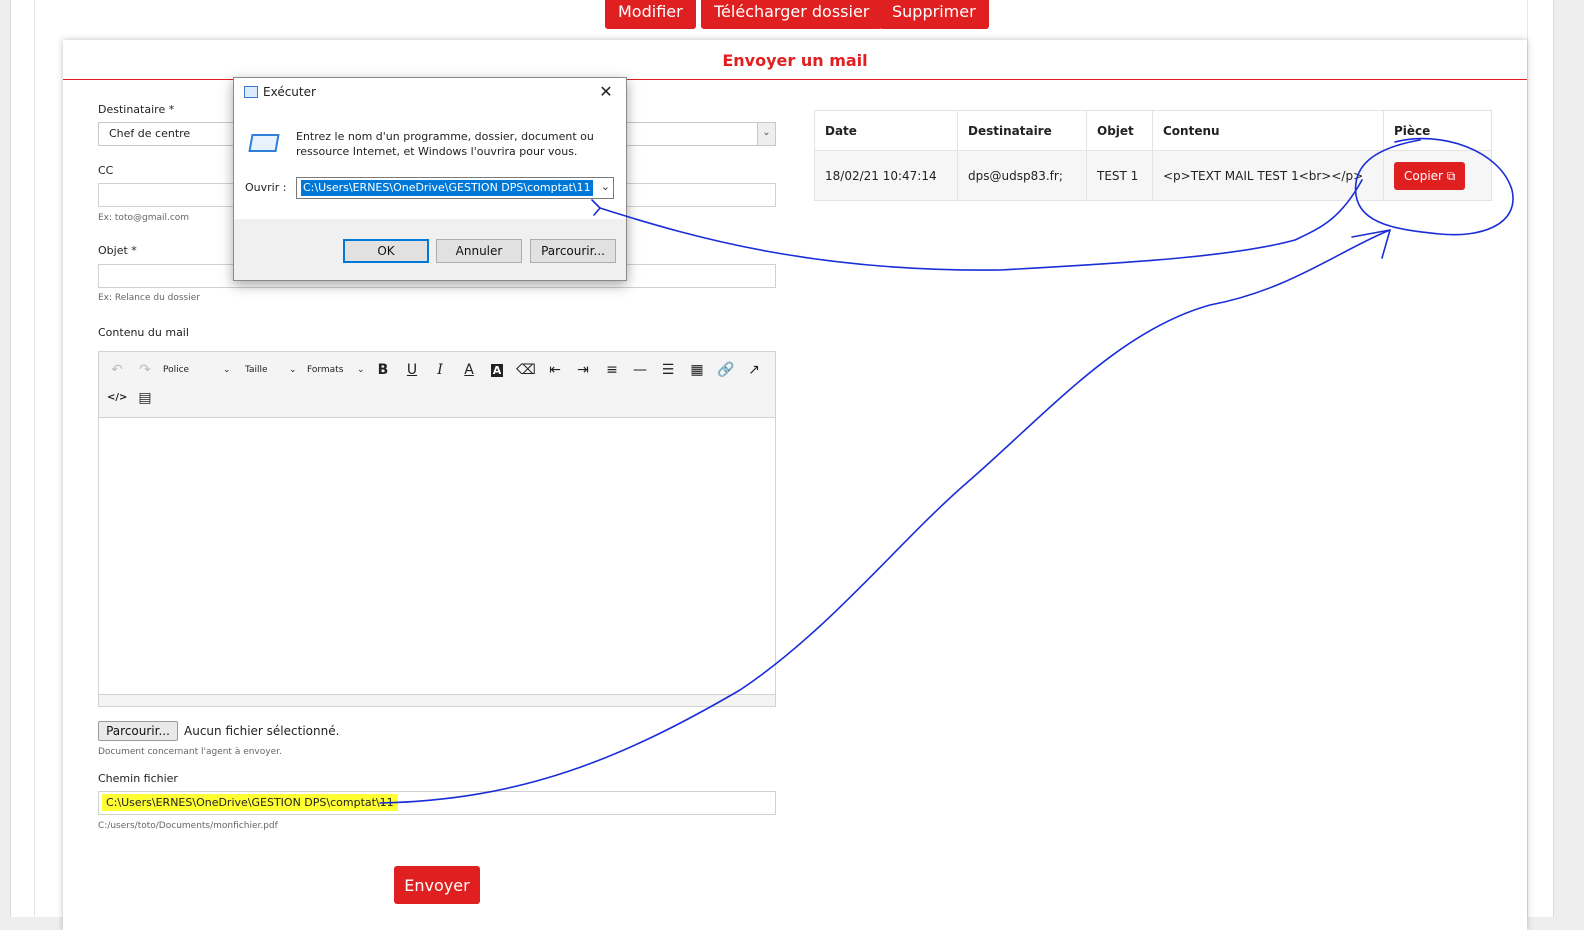 The image size is (1584, 930). What do you see at coordinates (640, 370) in the screenshot?
I see `horizontal-rule-icon: —` at bounding box center [640, 370].